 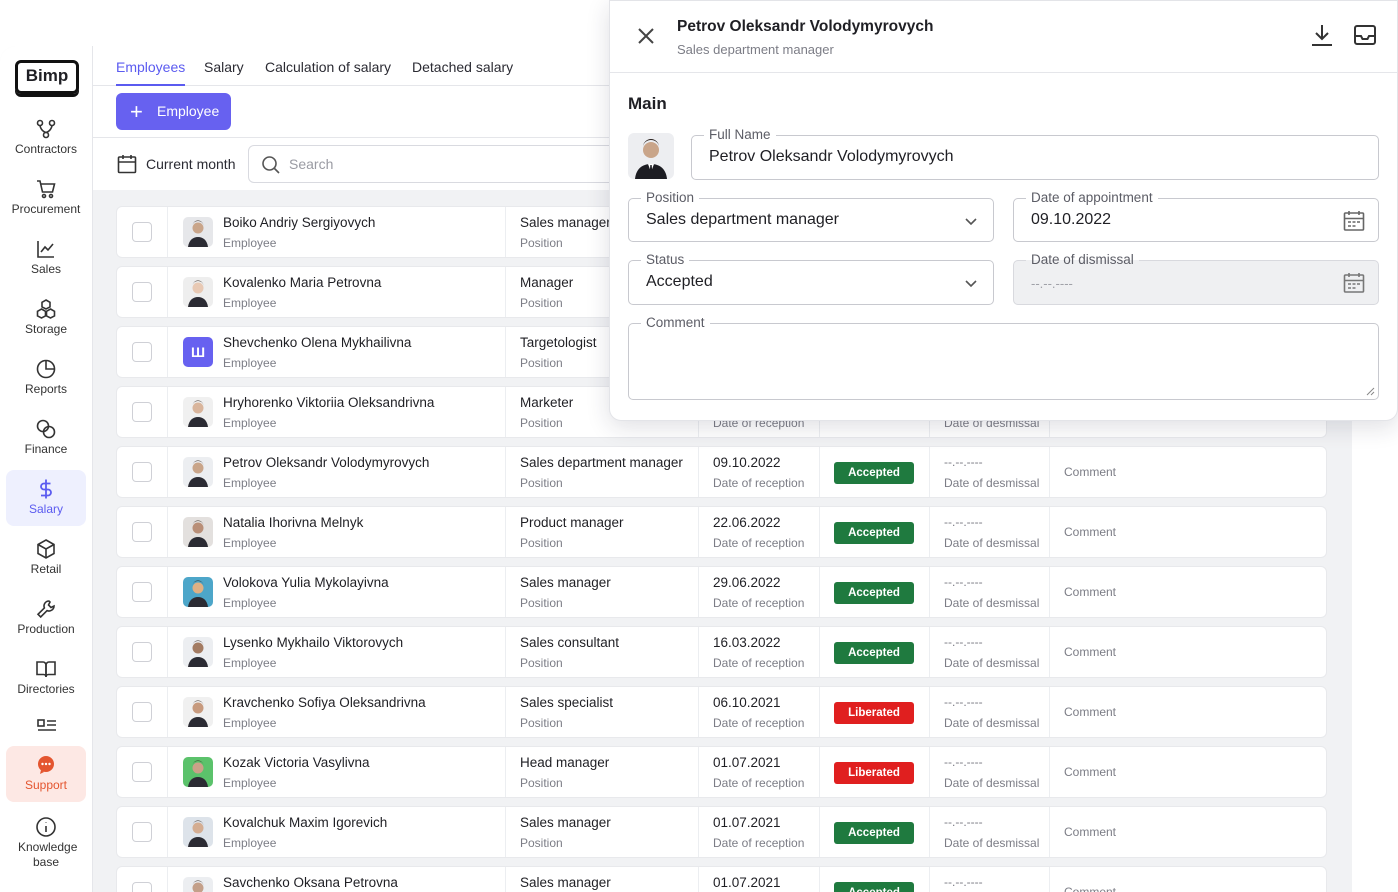 I want to click on comment-text: Comment, so click(x=1090, y=652).